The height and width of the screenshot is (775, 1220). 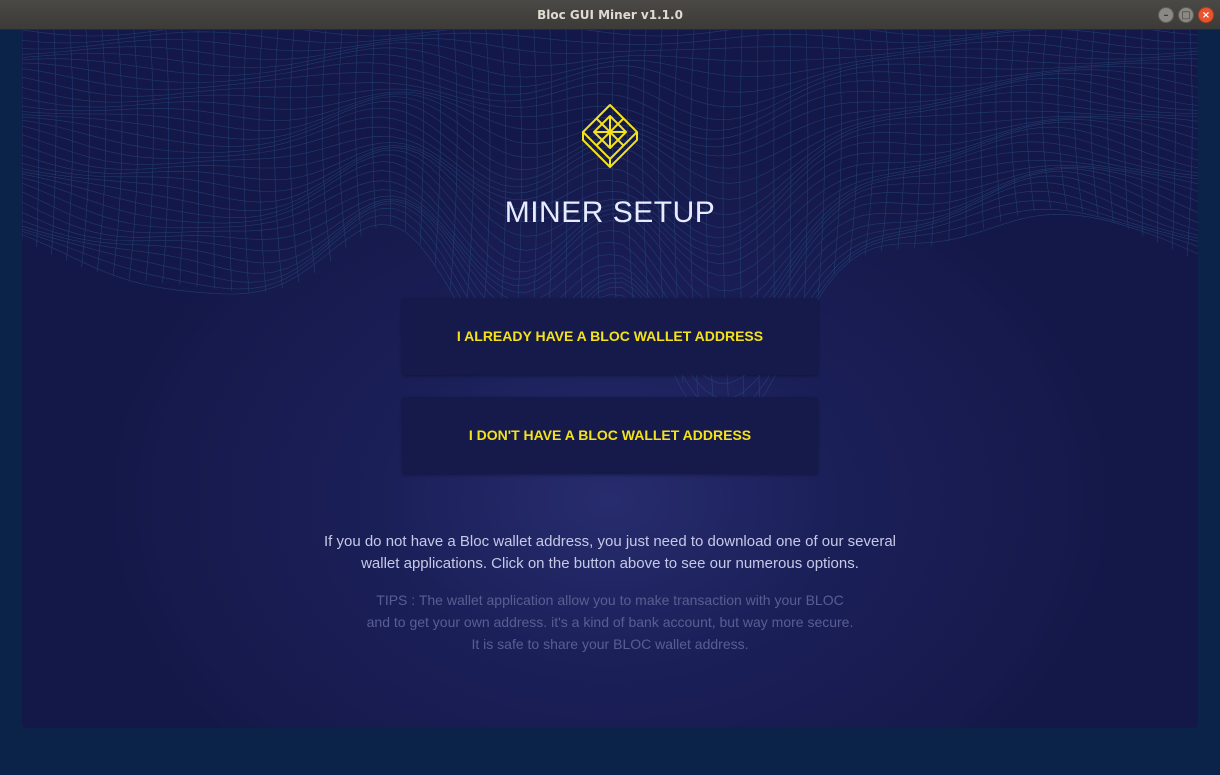 I want to click on maximize-button: □, so click(x=1186, y=15).